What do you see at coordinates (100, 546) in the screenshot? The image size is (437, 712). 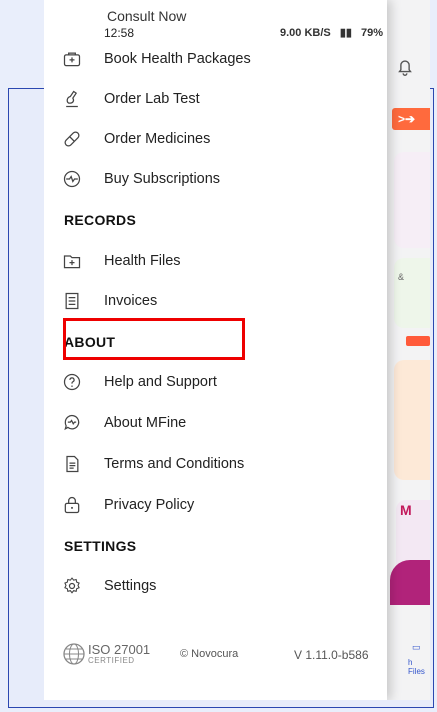 I see `section-header-settings: SETTINGS` at bounding box center [100, 546].